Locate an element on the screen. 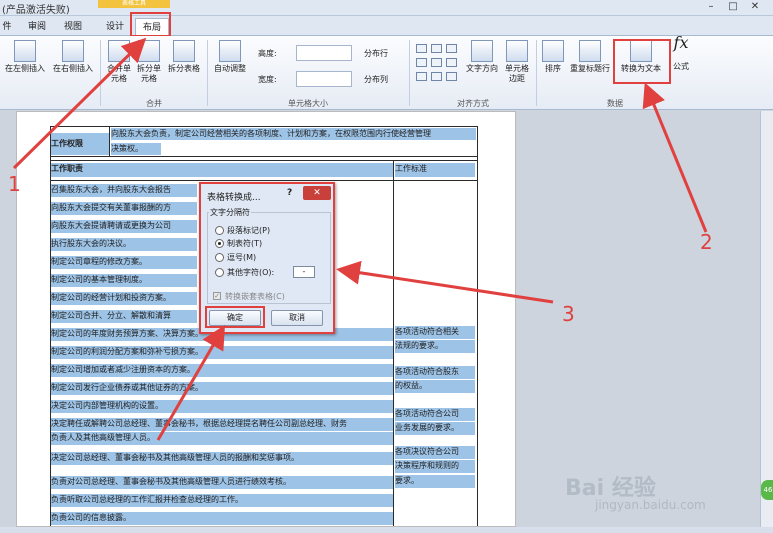  tab-file: 件 is located at coordinates (7, 27).